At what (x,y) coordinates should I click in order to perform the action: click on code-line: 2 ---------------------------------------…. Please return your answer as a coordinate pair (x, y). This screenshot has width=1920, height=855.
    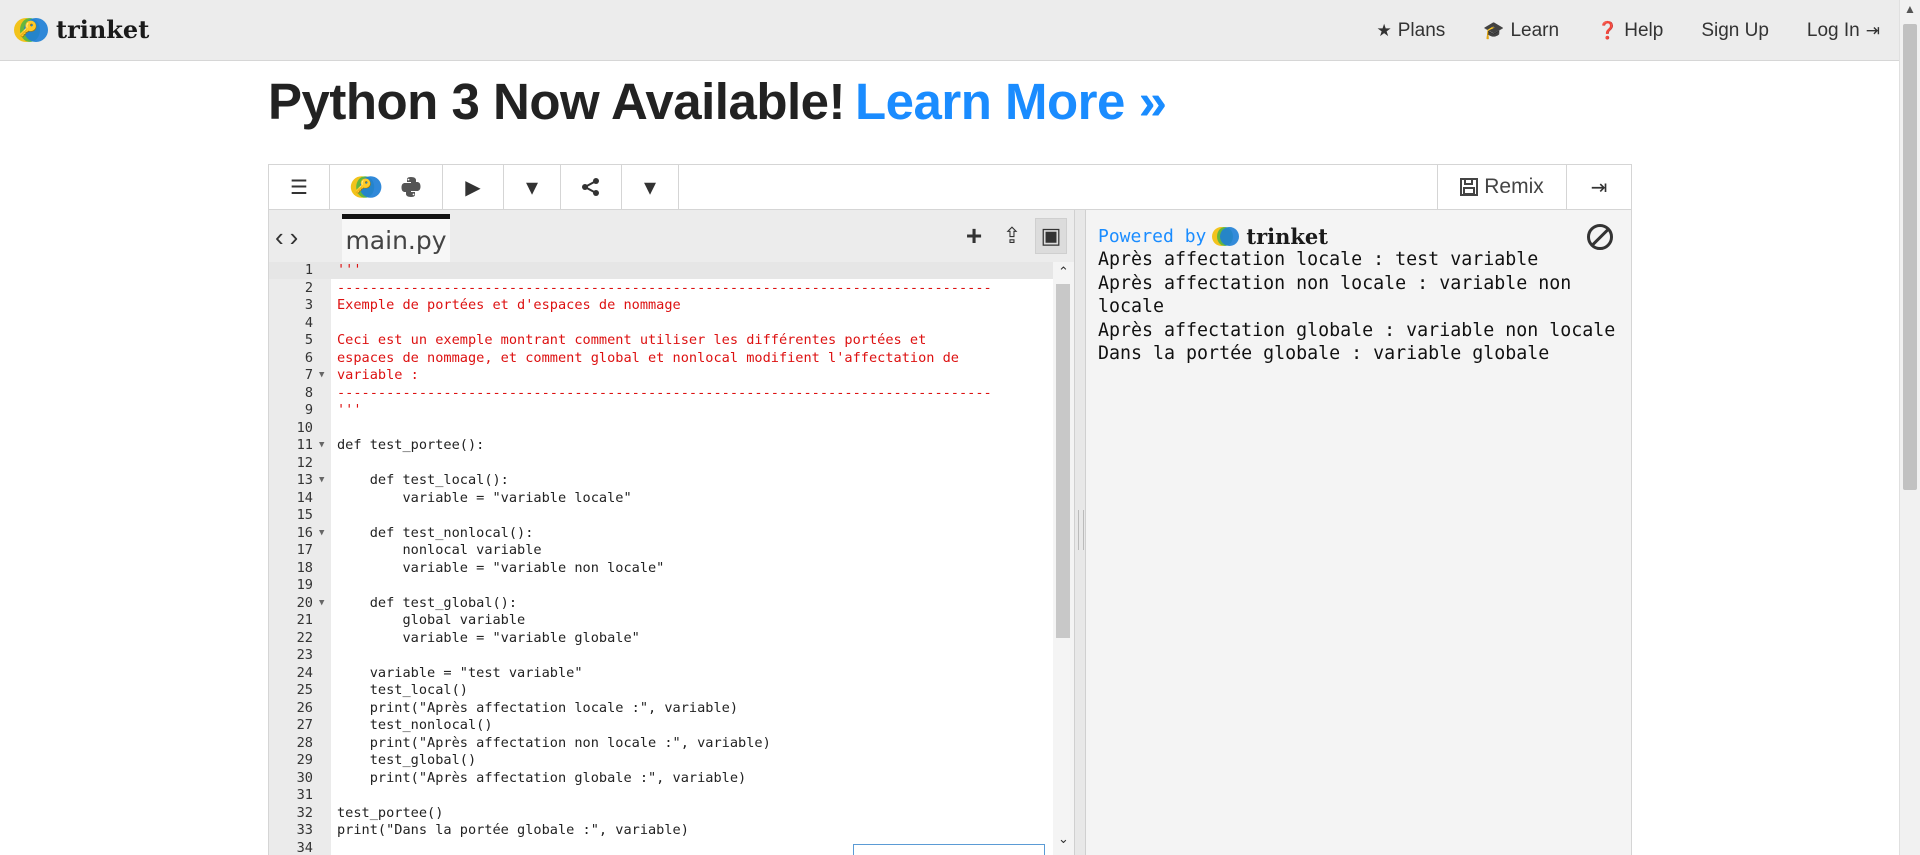
    Looking at the image, I should click on (661, 288).